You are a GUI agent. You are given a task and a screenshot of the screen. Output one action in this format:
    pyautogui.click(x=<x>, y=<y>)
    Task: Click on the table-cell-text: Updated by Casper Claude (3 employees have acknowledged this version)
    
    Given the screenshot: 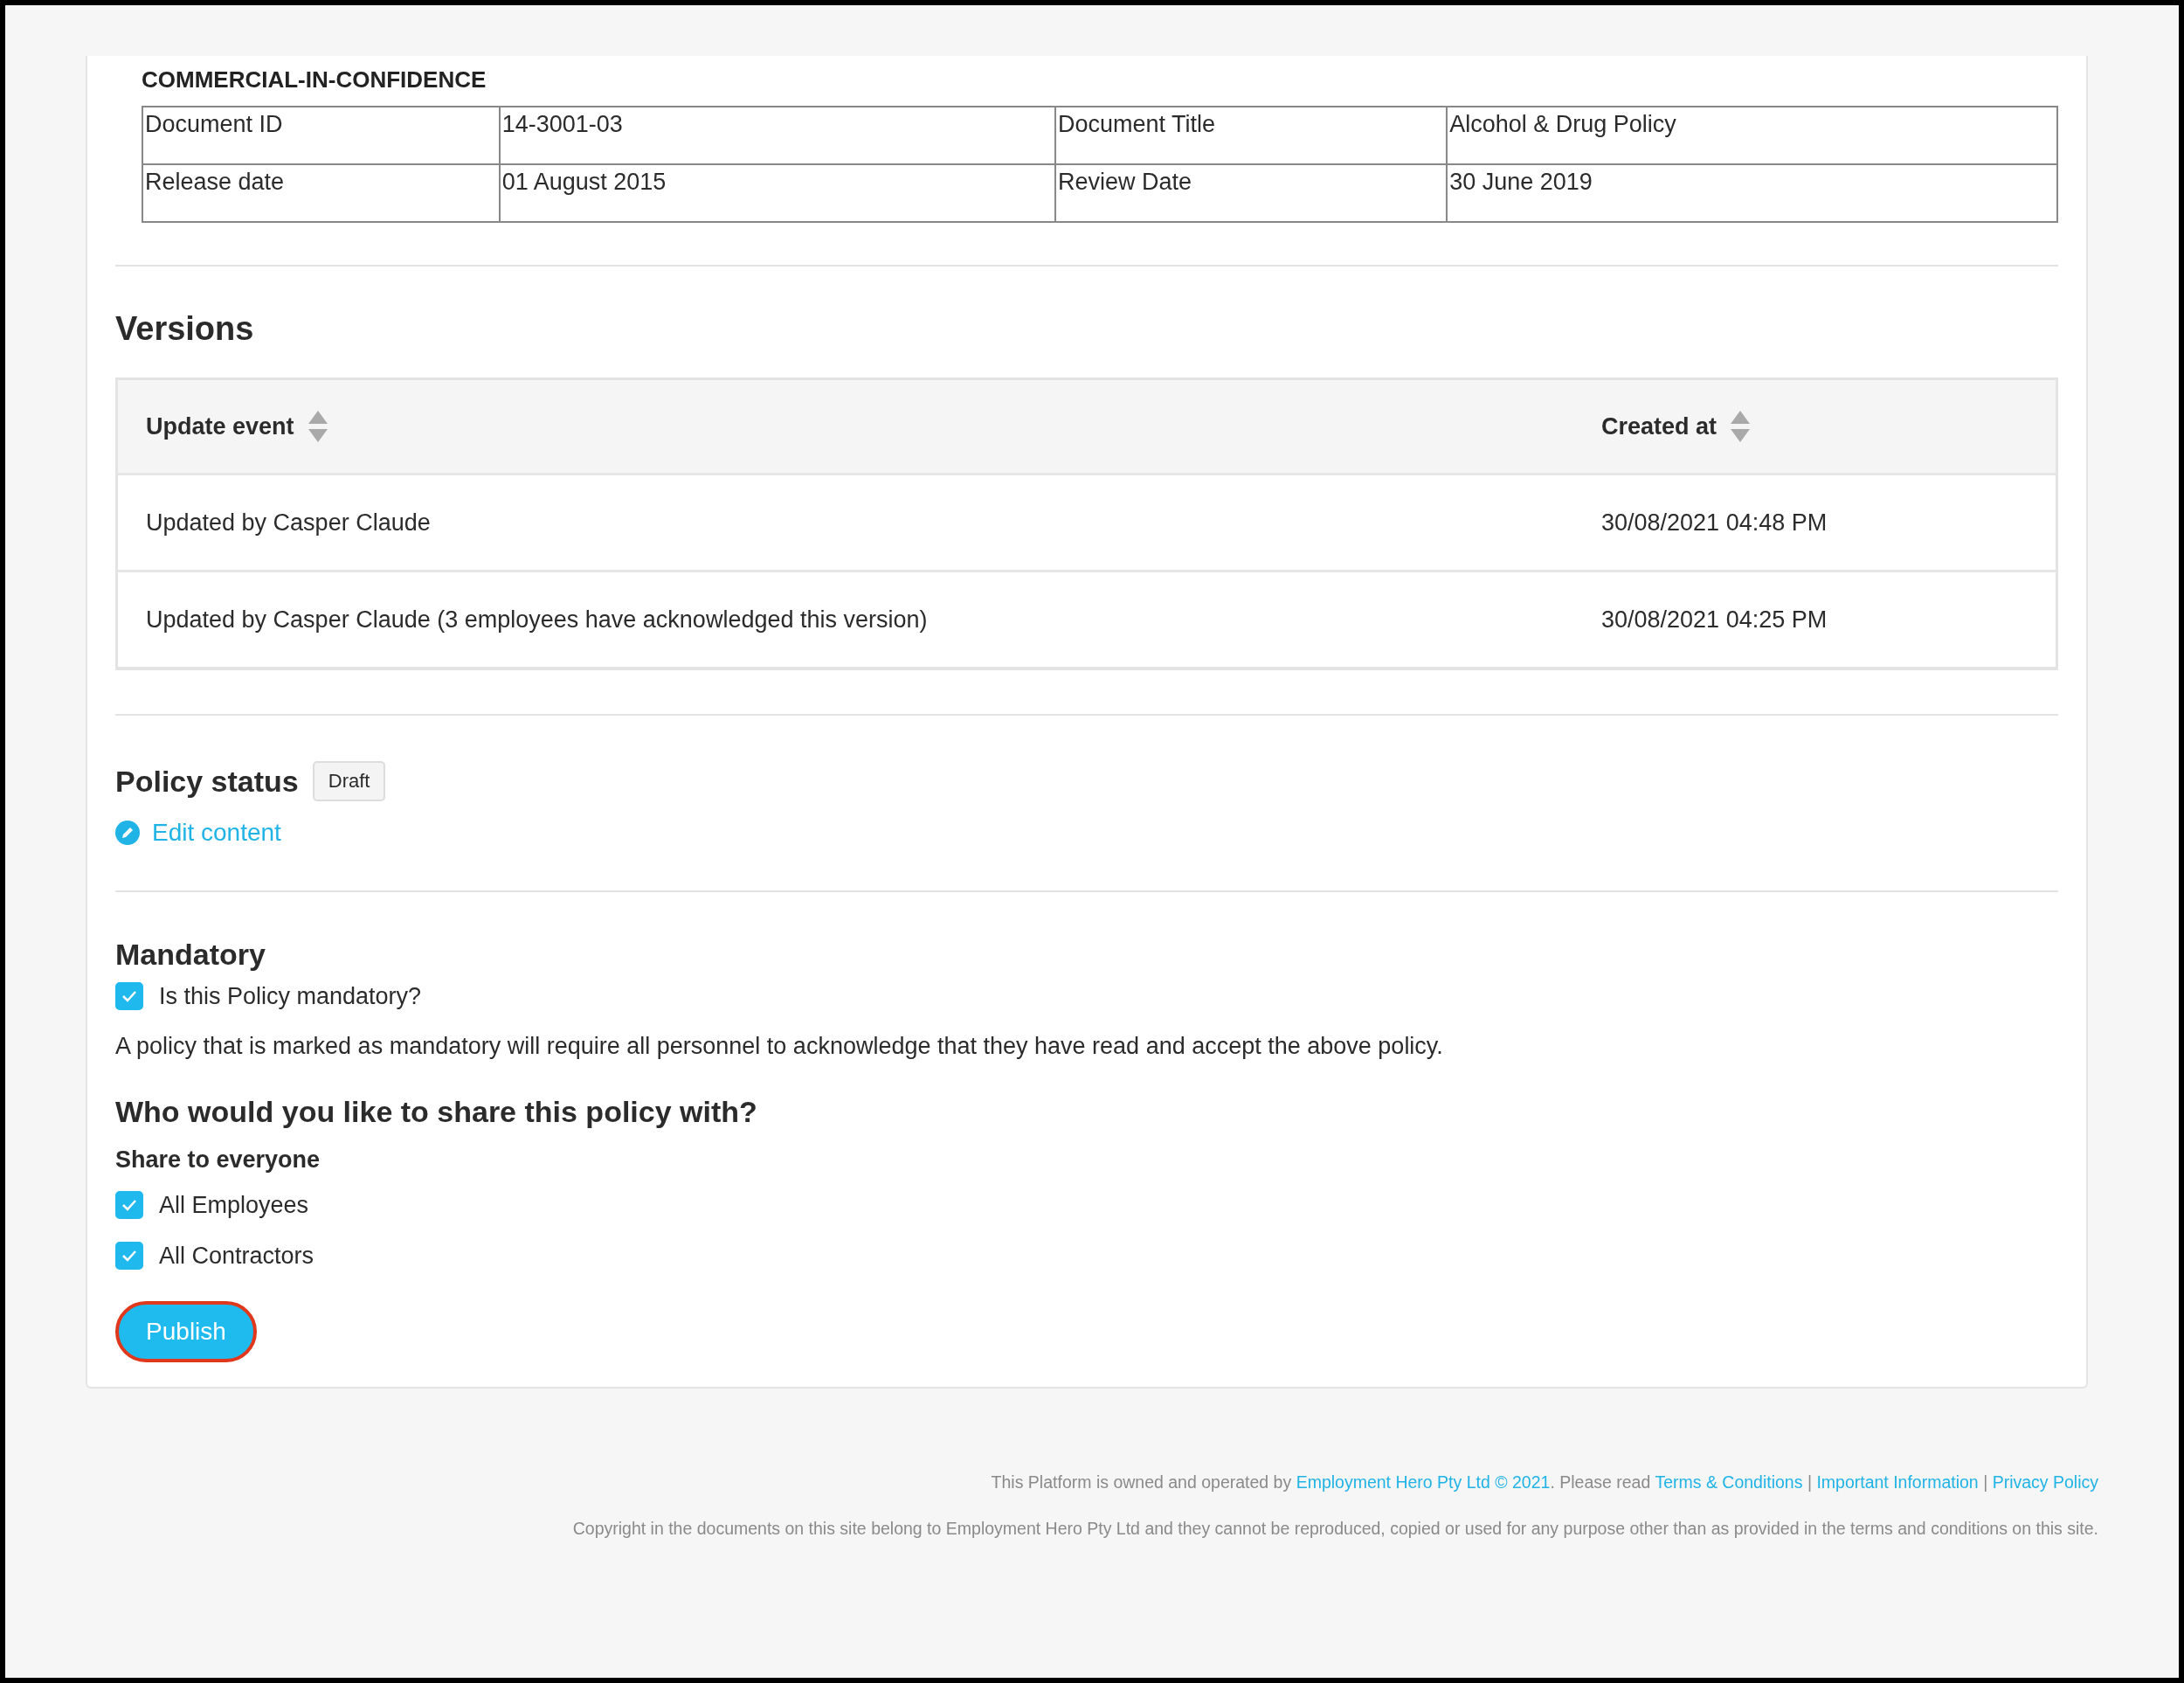 What is the action you would take?
    pyautogui.click(x=537, y=620)
    